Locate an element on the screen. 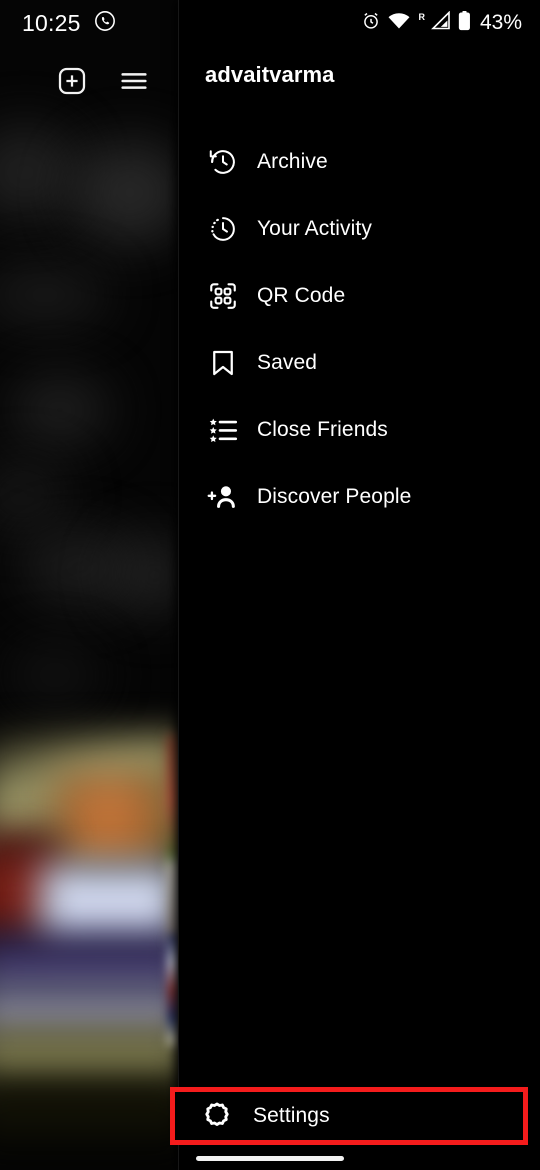  status-bar-left: 10:25 is located at coordinates (69, 23).